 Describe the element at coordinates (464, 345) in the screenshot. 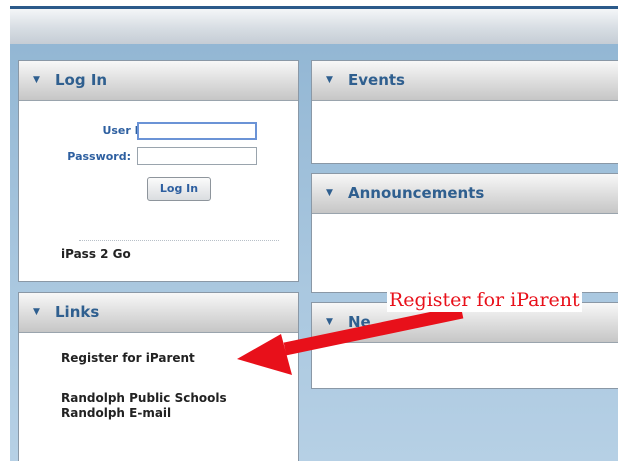

I see `news-panel: ▼ Ne` at that location.